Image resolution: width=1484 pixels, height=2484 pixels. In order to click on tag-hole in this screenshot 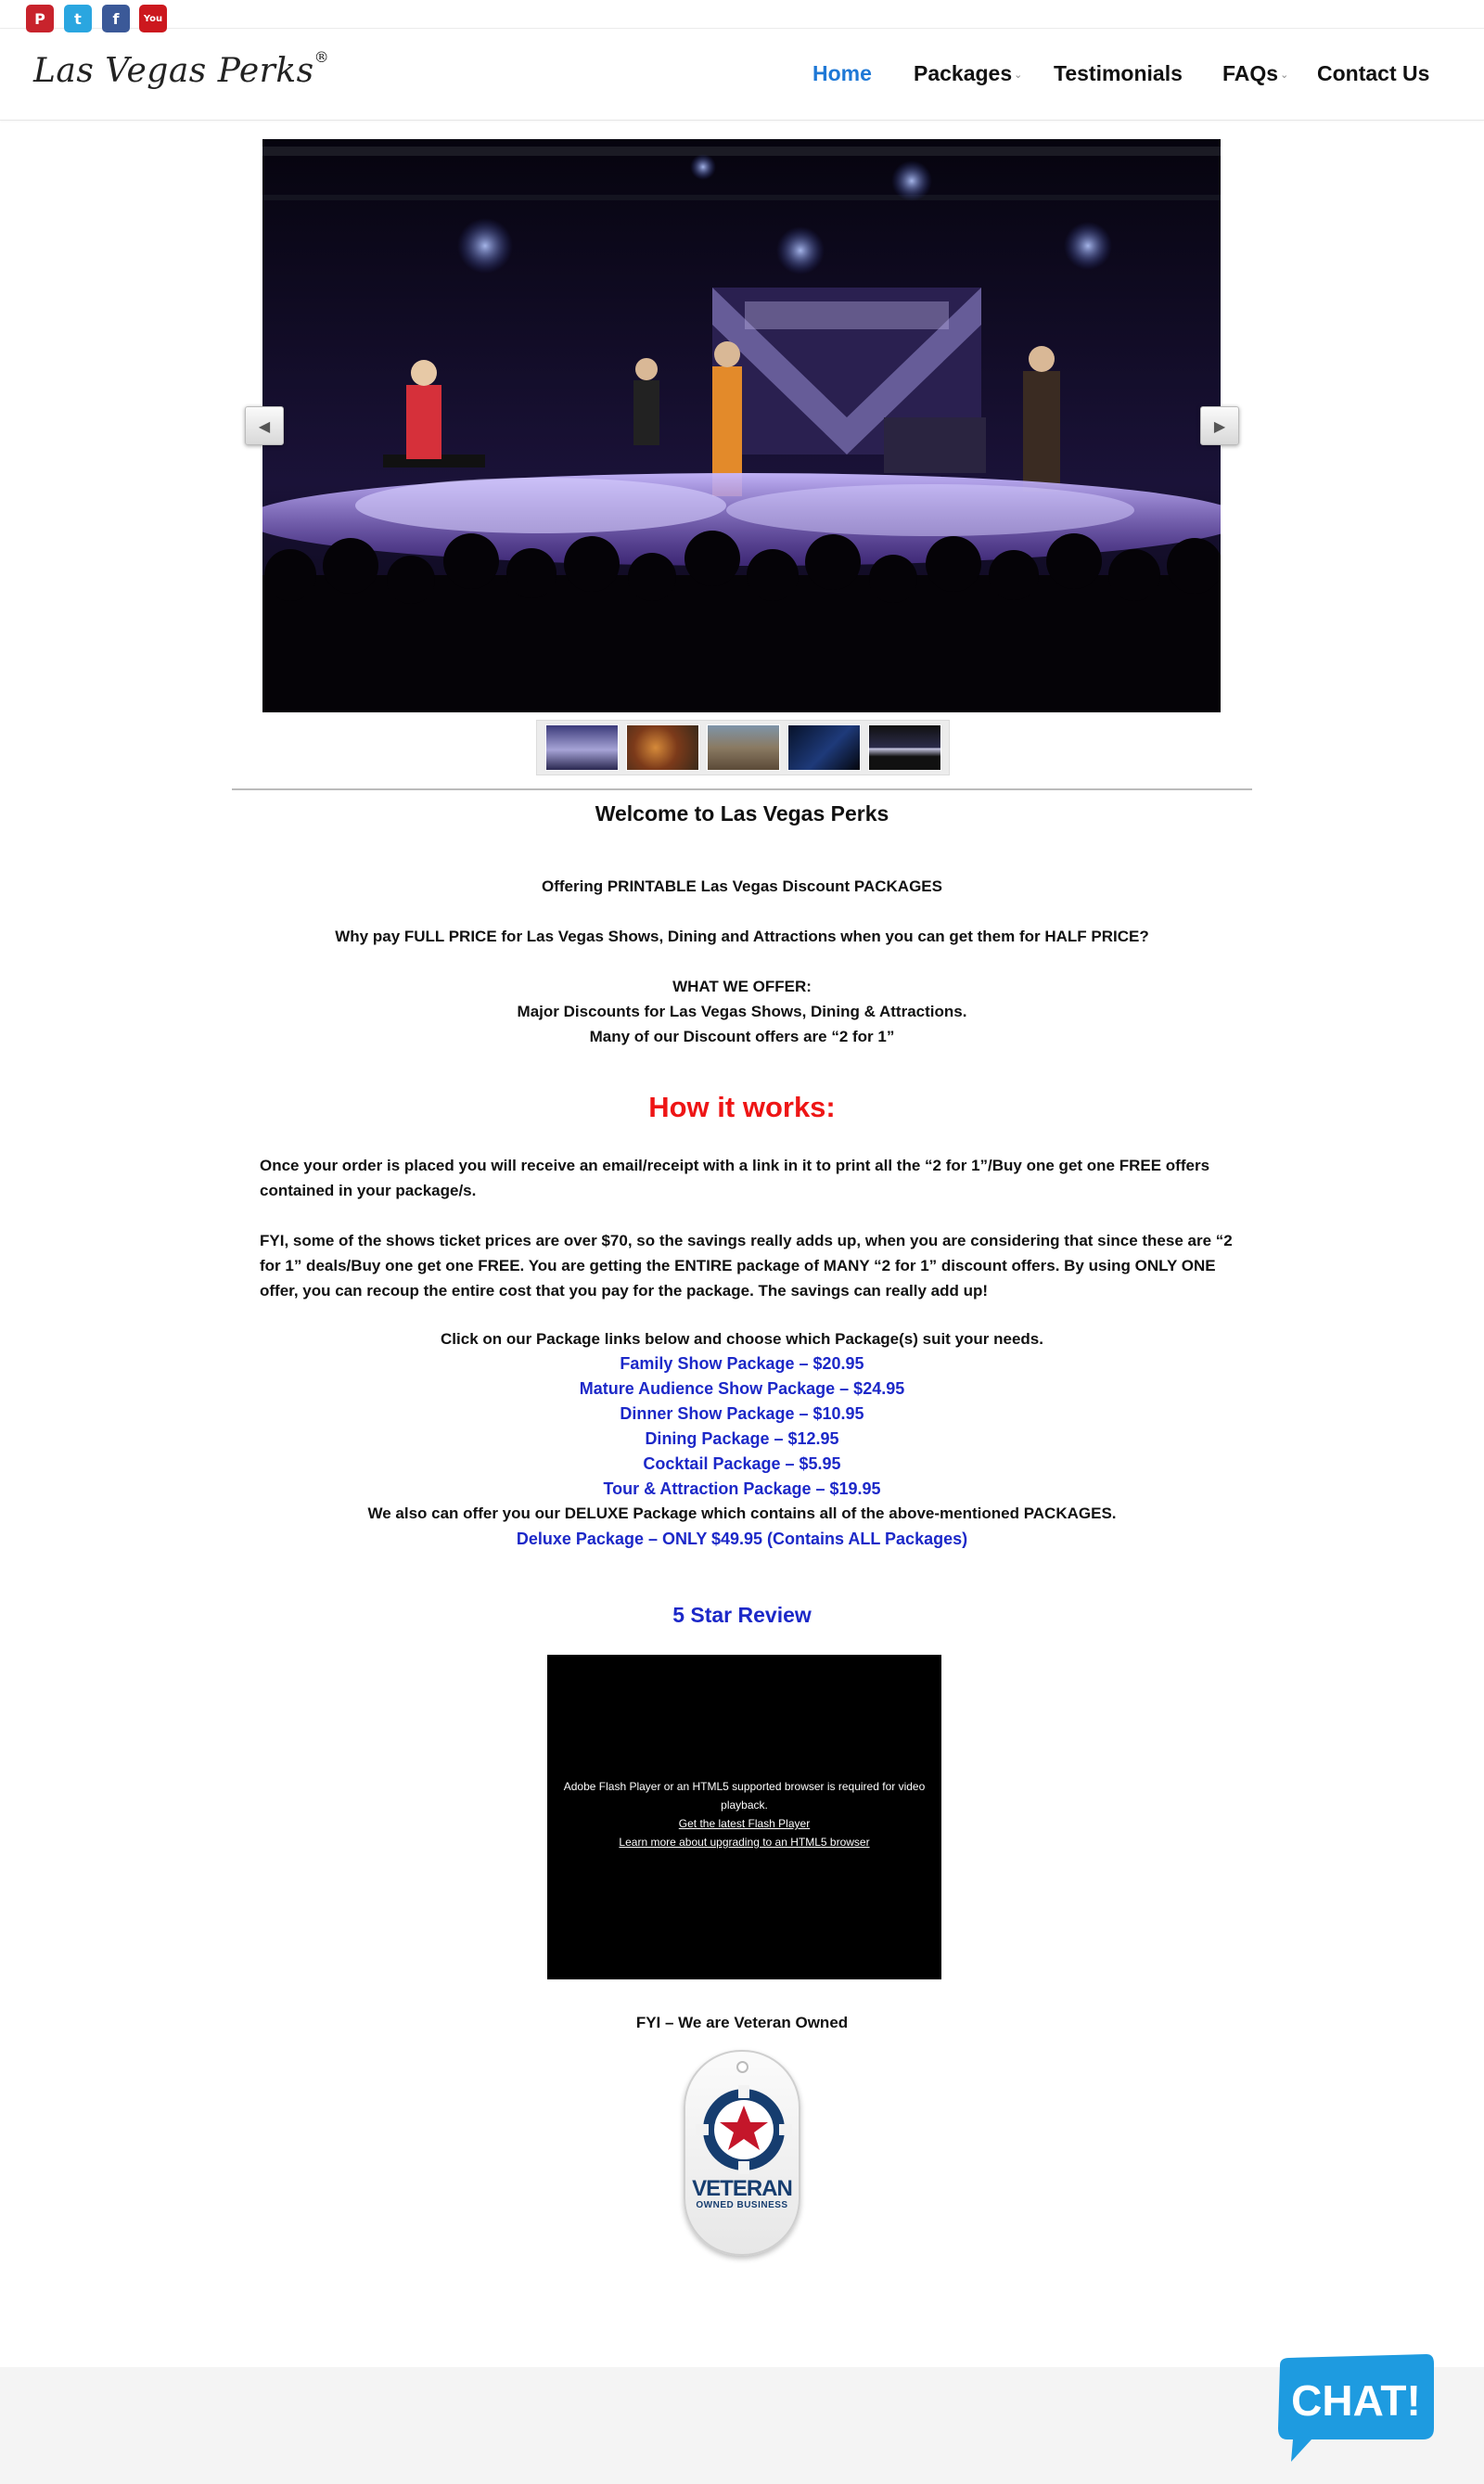, I will do `click(742, 2067)`.